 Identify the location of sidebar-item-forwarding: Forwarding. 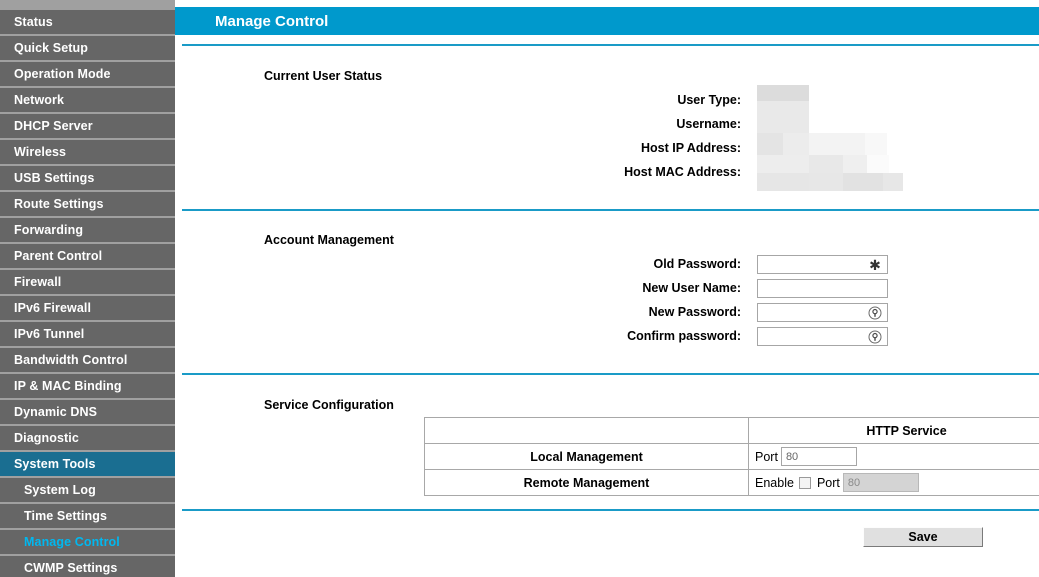
(87, 231).